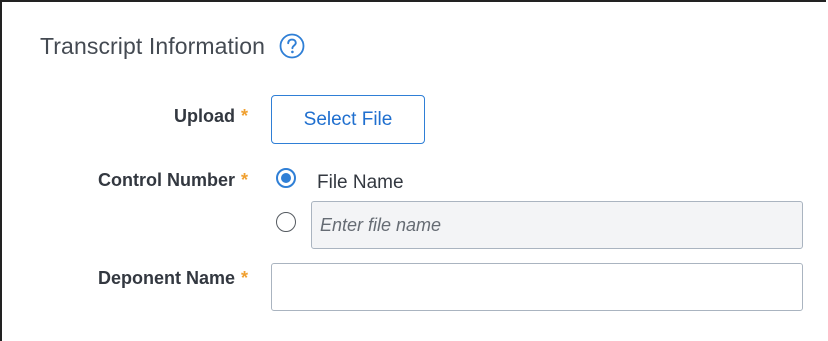 This screenshot has width=828, height=341. Describe the element at coordinates (244, 116) in the screenshot. I see `upload-required-marker: *` at that location.